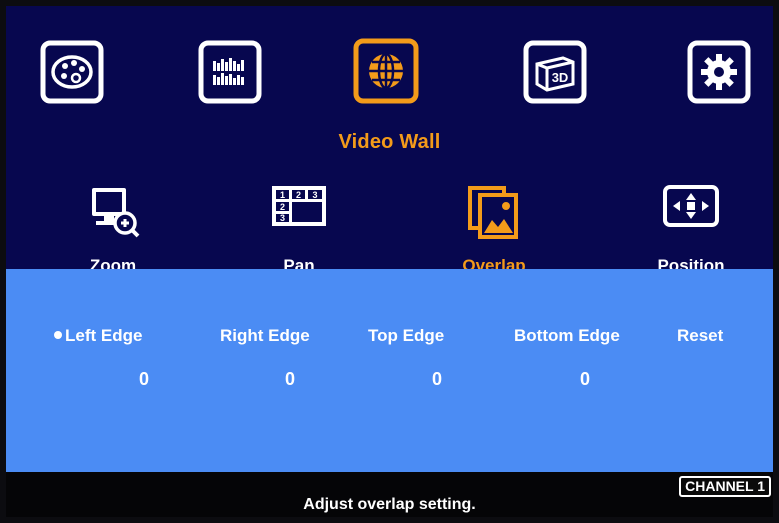  I want to click on option-bottom-edge: Bottom Edge, so click(567, 336).